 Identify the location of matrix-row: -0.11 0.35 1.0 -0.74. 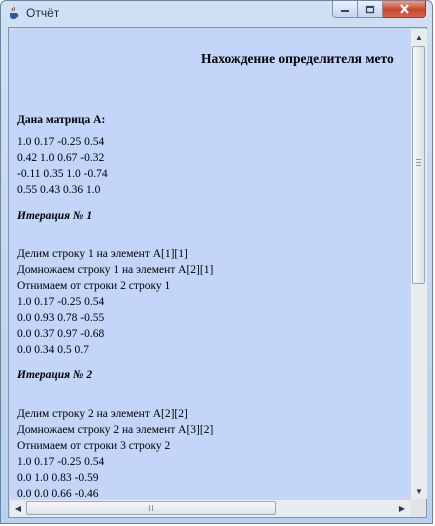
(62, 174).